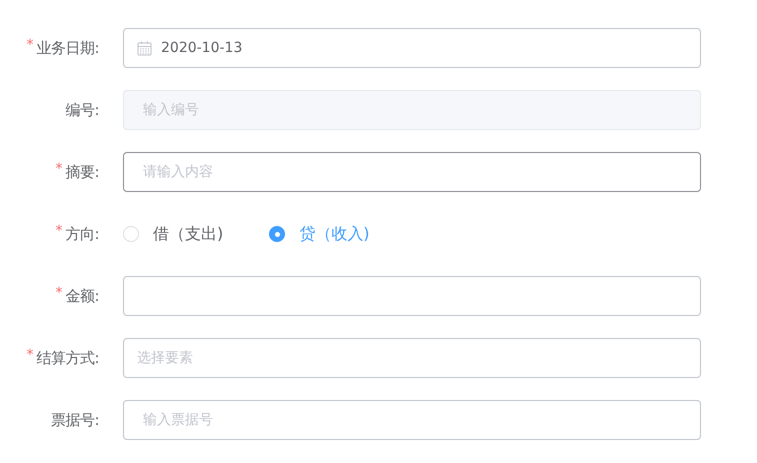  Describe the element at coordinates (74, 420) in the screenshot. I see `field-label: 票据号:` at that location.